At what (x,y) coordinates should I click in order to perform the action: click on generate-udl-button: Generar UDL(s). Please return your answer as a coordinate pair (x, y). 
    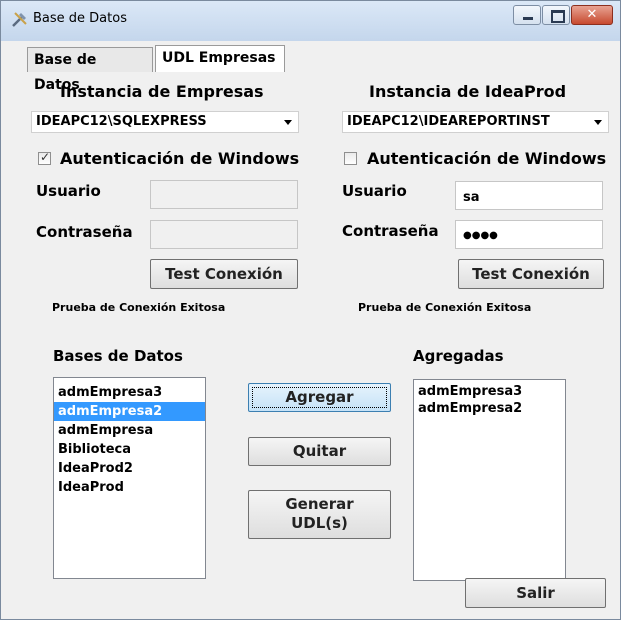
    Looking at the image, I should click on (319, 514).